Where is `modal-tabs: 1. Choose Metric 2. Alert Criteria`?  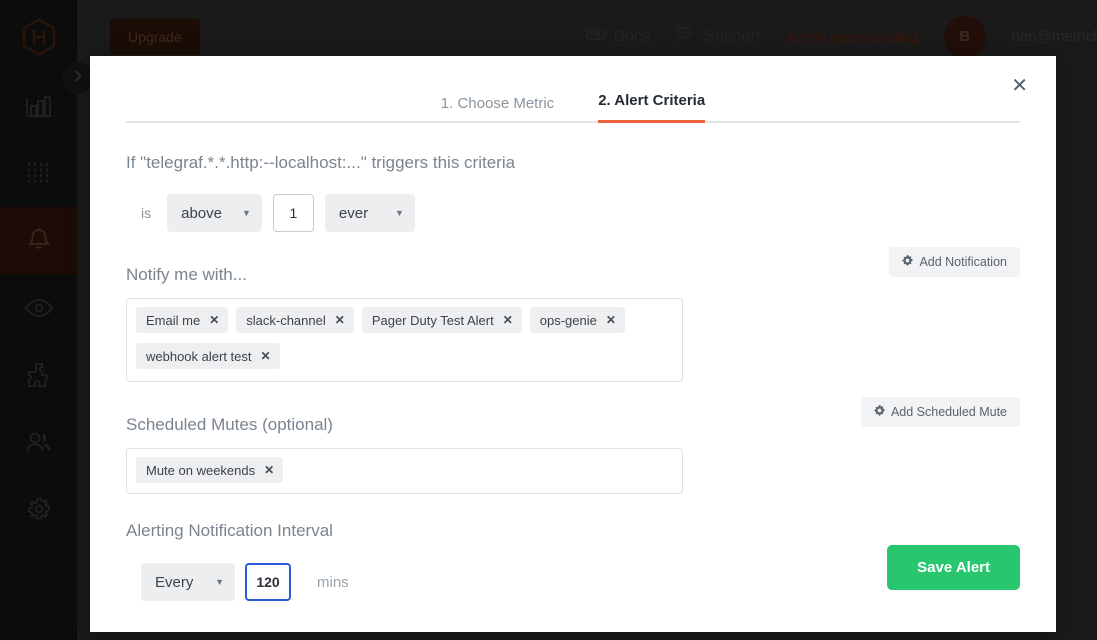
modal-tabs: 1. Choose Metric 2. Alert Criteria is located at coordinates (573, 89).